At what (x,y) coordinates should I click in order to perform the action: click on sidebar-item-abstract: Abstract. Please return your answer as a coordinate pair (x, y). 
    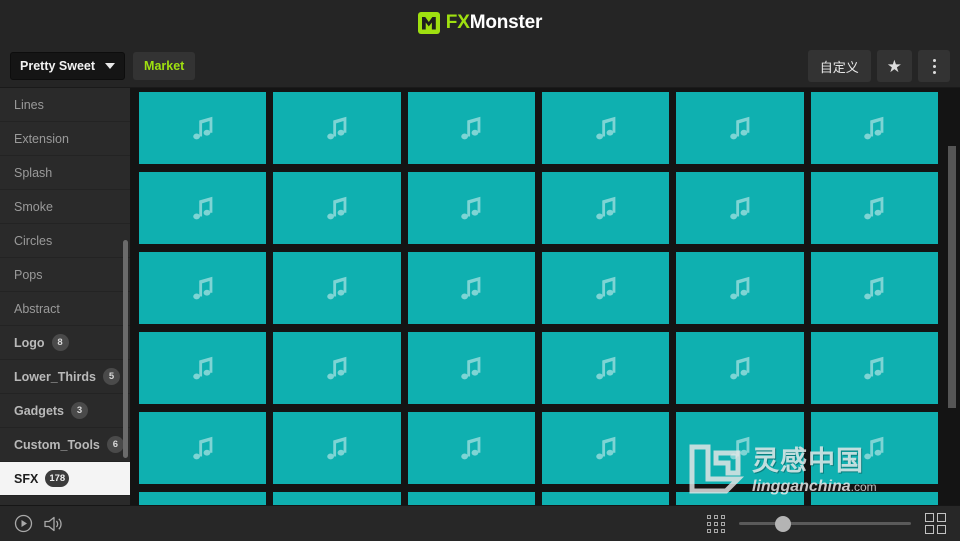
    Looking at the image, I should click on (65, 309).